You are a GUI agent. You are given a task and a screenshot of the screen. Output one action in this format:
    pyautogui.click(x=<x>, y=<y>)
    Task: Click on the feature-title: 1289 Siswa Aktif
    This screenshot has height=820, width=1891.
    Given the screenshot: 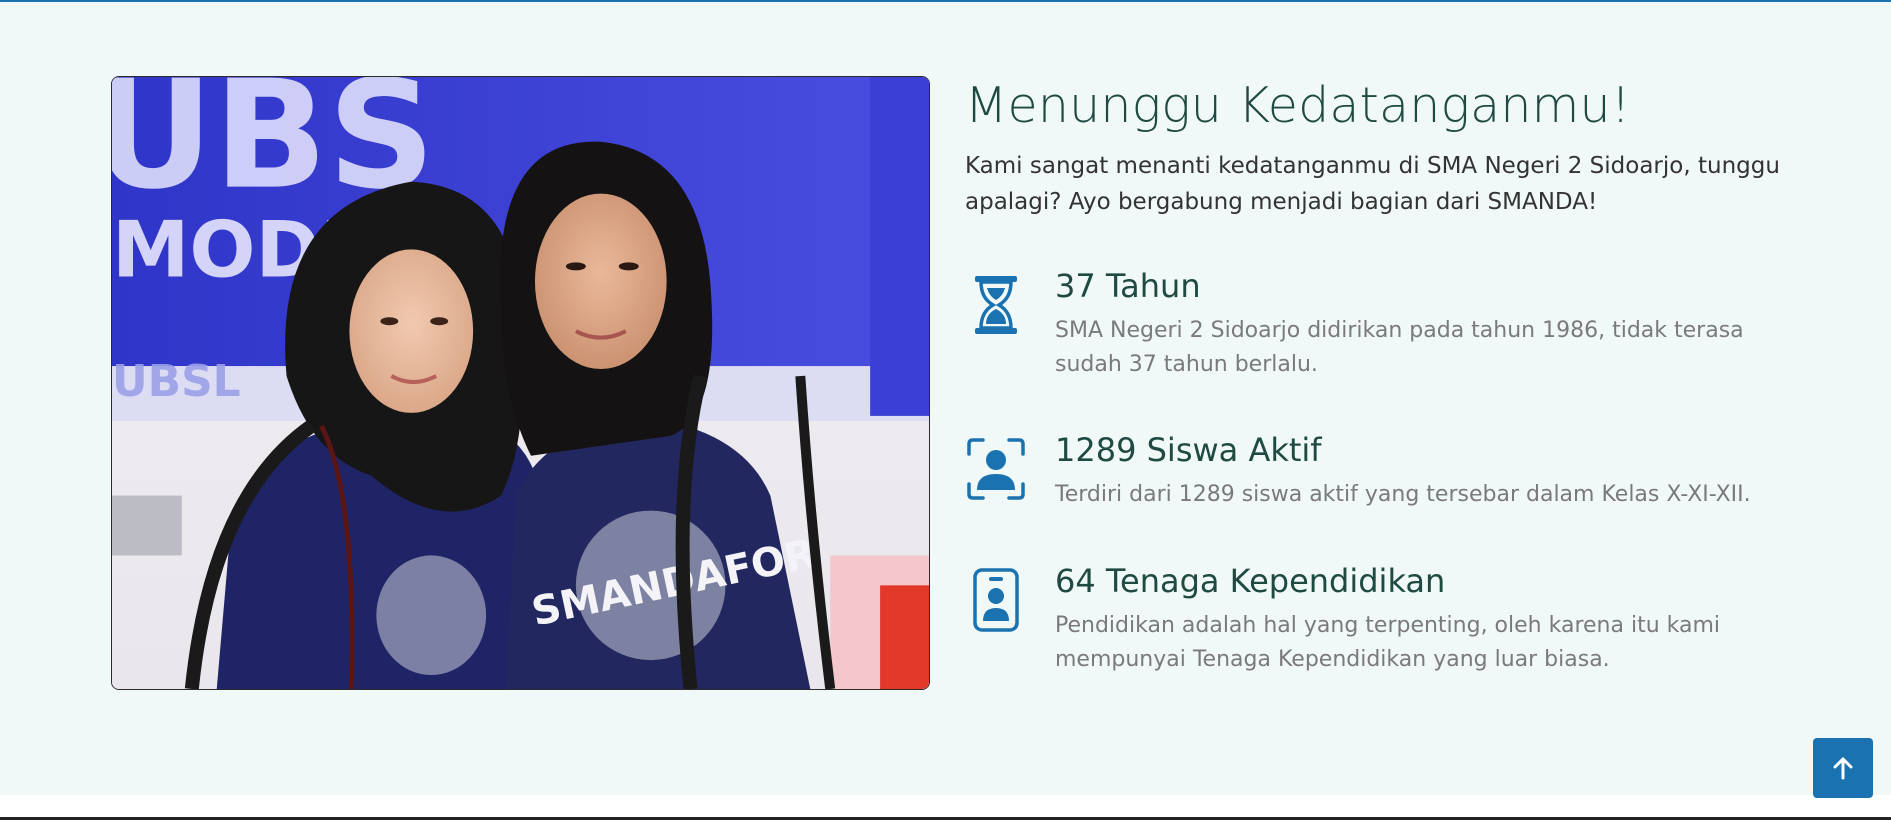 What is the action you would take?
    pyautogui.click(x=1188, y=450)
    